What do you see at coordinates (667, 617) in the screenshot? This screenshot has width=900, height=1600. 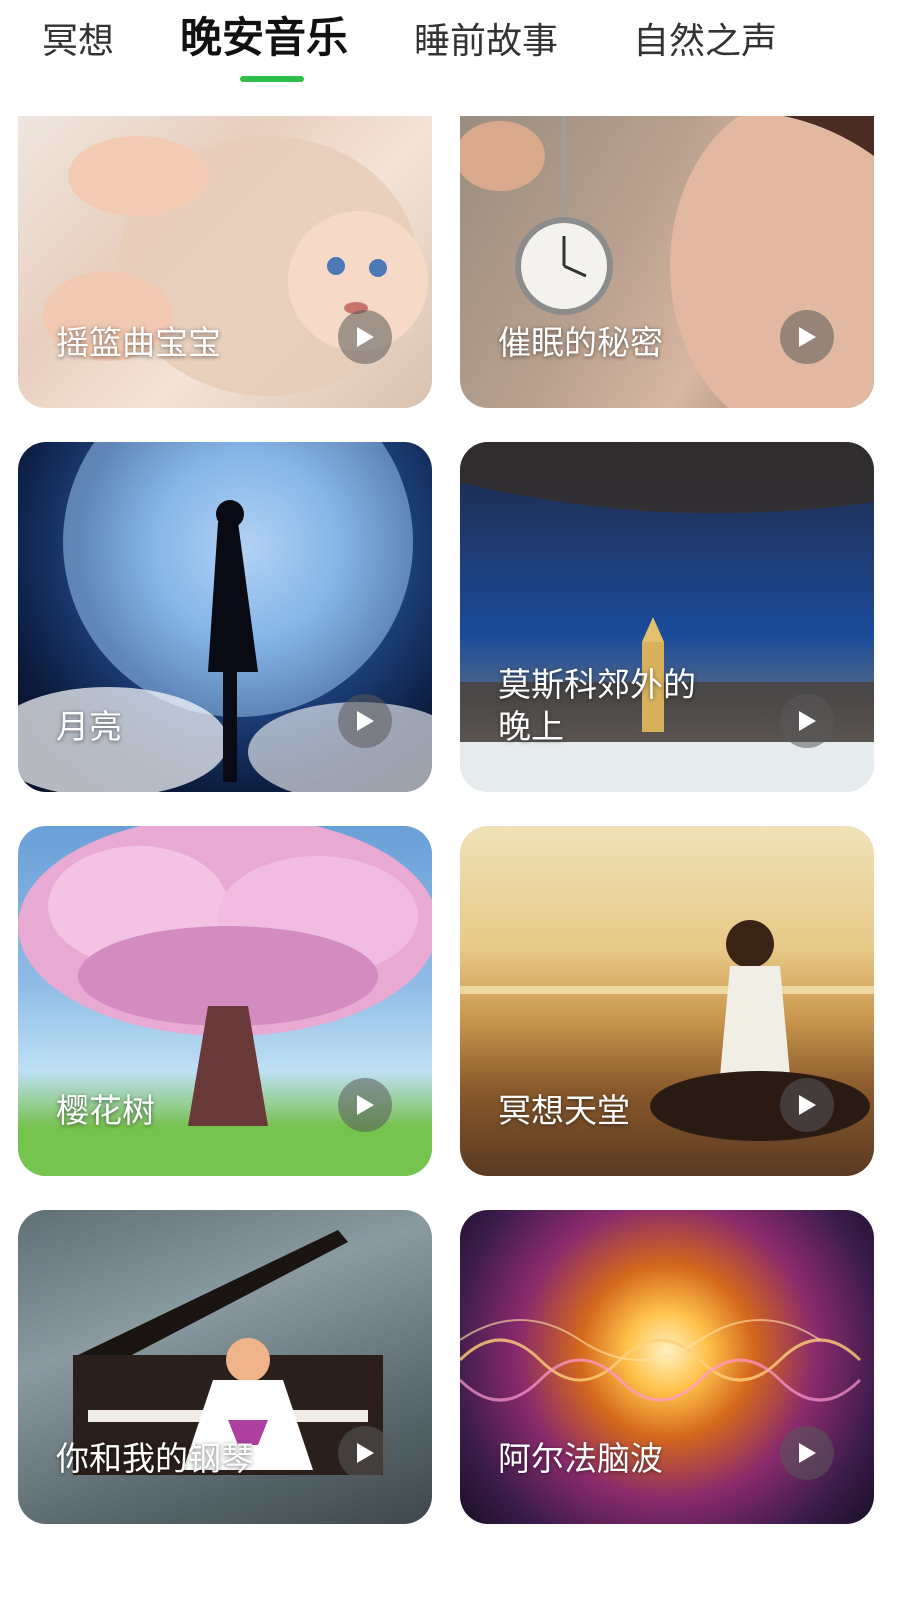 I see `music-card-moscow-nights: 莫斯科郊外的晚上` at bounding box center [667, 617].